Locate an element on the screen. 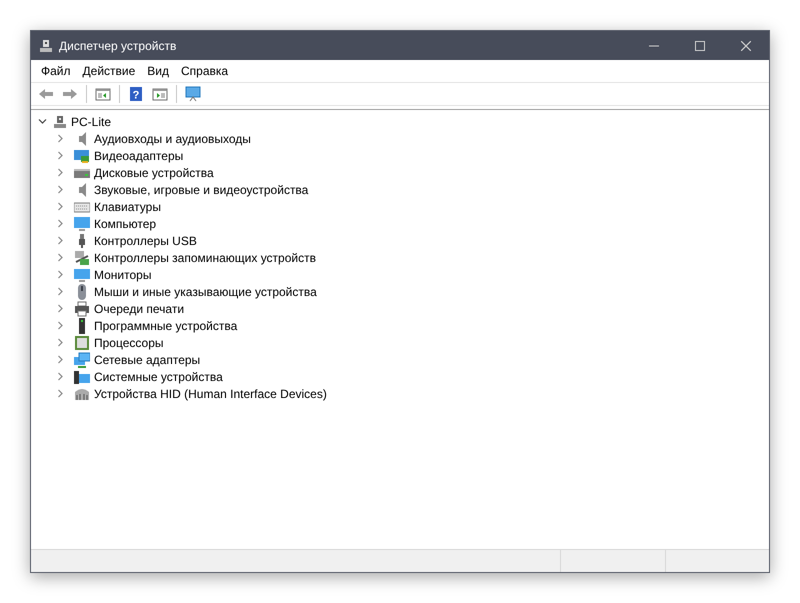 This screenshot has height=603, width=800. window-title: Диспетчер устройств is located at coordinates (117, 46).